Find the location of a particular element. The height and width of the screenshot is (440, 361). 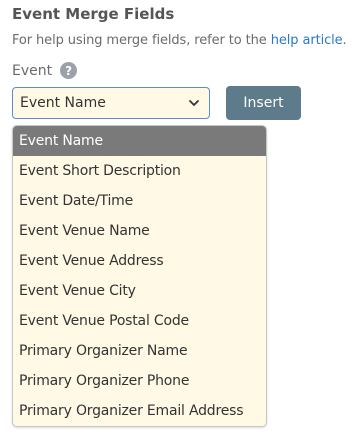

merge-fields-heading: Event Merge Fields is located at coordinates (93, 14).